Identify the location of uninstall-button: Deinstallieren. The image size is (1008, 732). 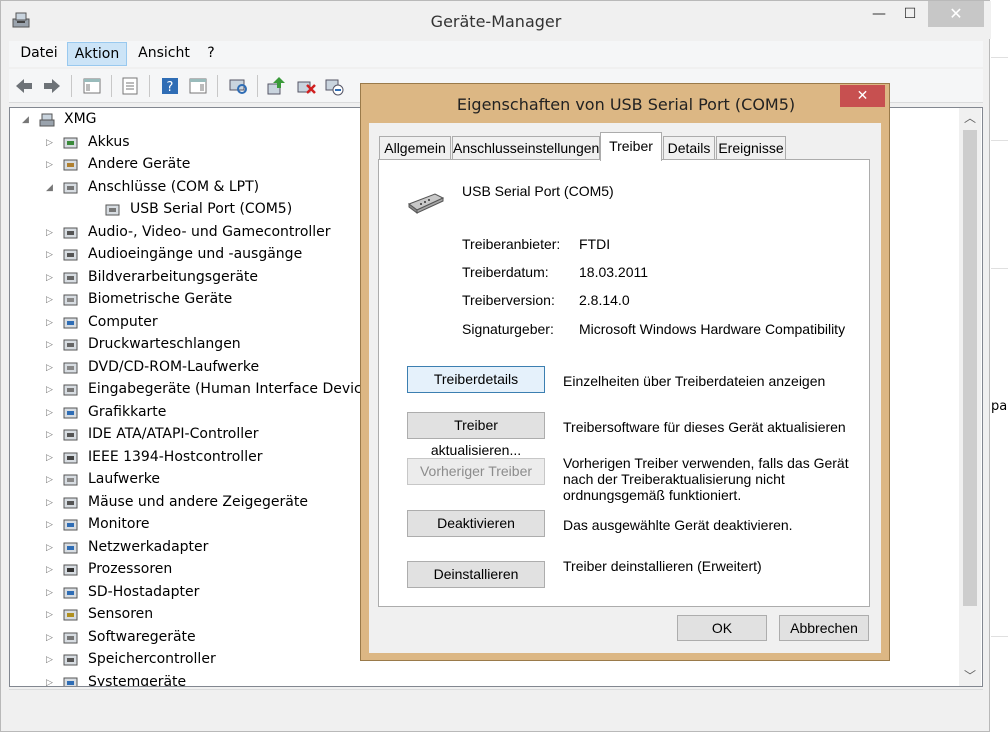
(476, 574).